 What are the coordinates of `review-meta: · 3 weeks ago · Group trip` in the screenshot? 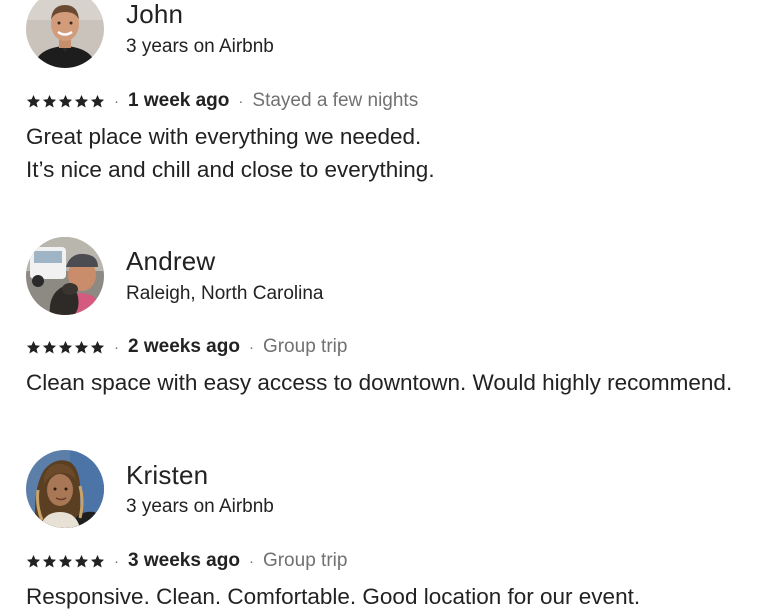 It's located at (186, 561).